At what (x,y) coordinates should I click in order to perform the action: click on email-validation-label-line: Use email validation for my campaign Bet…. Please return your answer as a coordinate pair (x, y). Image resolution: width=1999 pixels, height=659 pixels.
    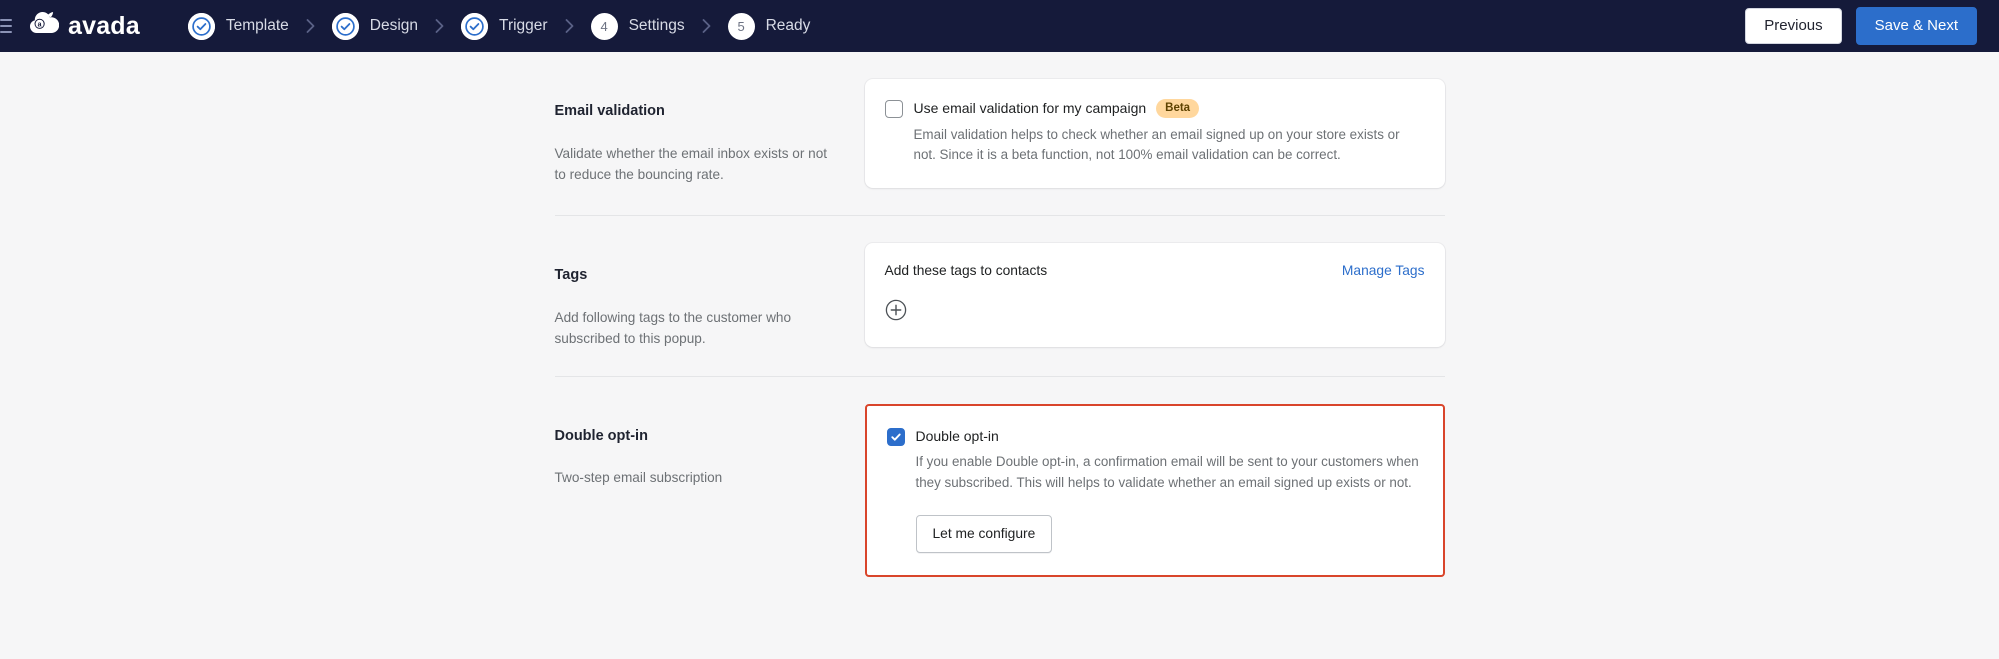
    Looking at the image, I should click on (1169, 109).